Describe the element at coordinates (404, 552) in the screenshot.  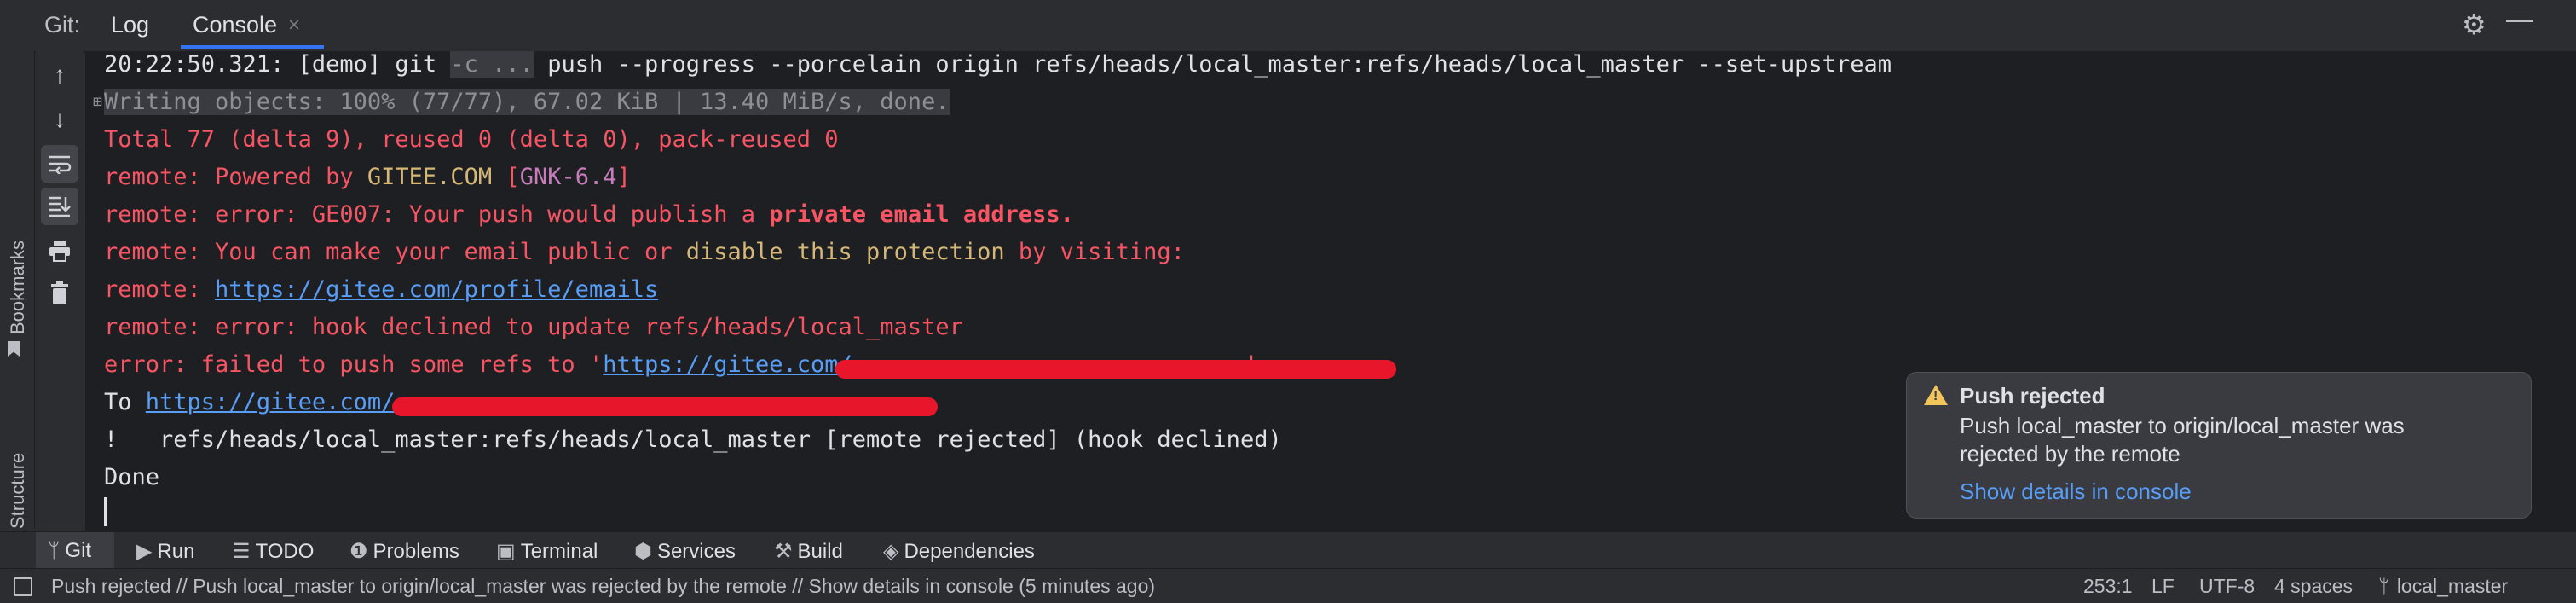
I see `tool-tab-problems: ❶ Problems` at that location.